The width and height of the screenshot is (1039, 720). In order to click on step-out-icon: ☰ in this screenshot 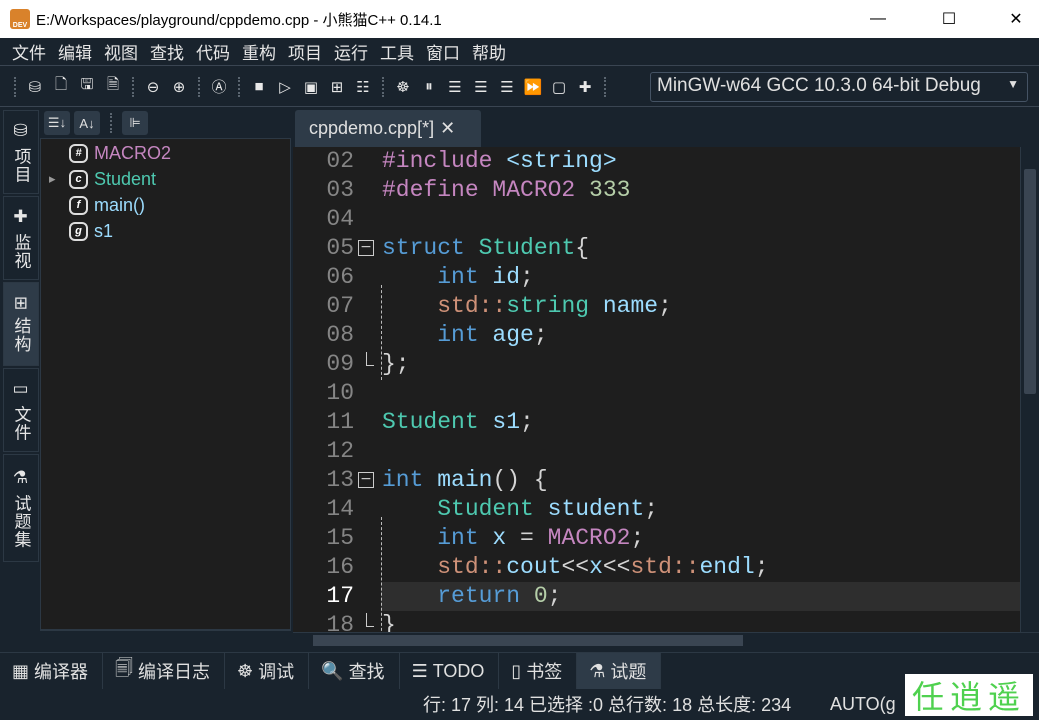, I will do `click(507, 87)`.